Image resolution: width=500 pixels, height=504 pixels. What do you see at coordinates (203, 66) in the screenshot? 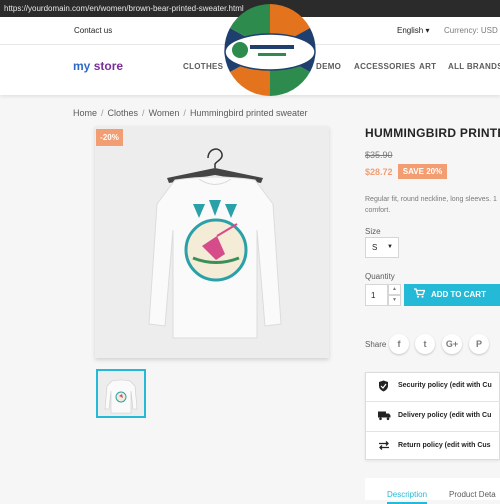
I see `menu-item-clothes: CLOTHES` at bounding box center [203, 66].